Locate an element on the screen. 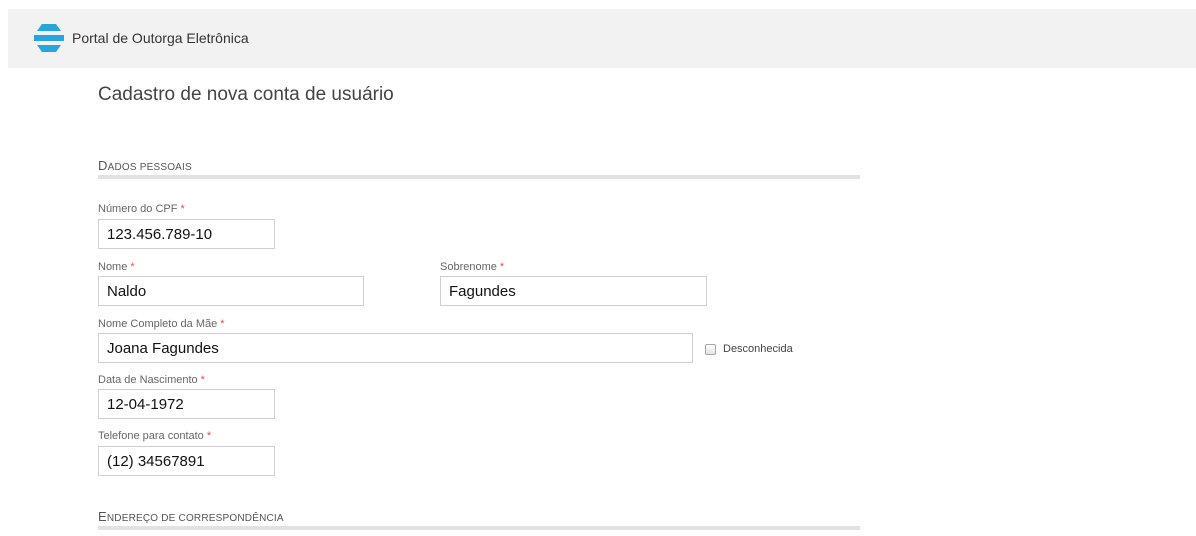 The width and height of the screenshot is (1196, 536). checkbox-box is located at coordinates (710, 349).